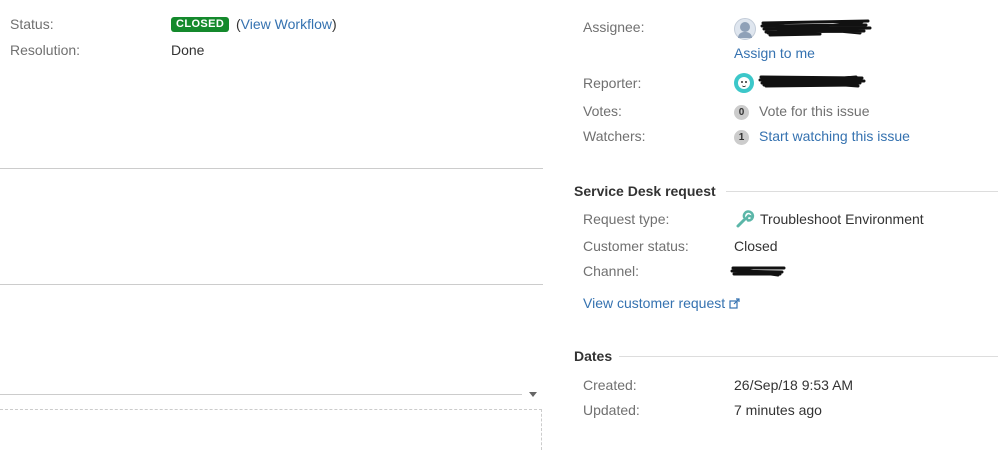  I want to click on updated-label: Updated:, so click(611, 410).